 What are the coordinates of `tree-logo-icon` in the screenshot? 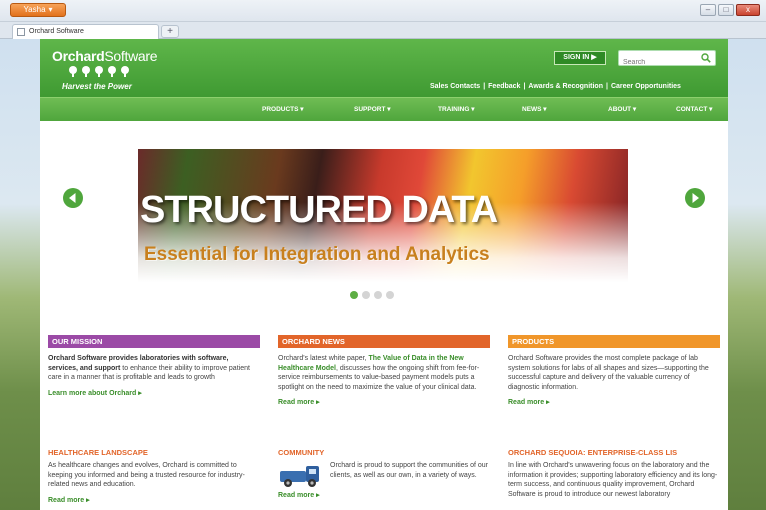 It's located at (99, 71).